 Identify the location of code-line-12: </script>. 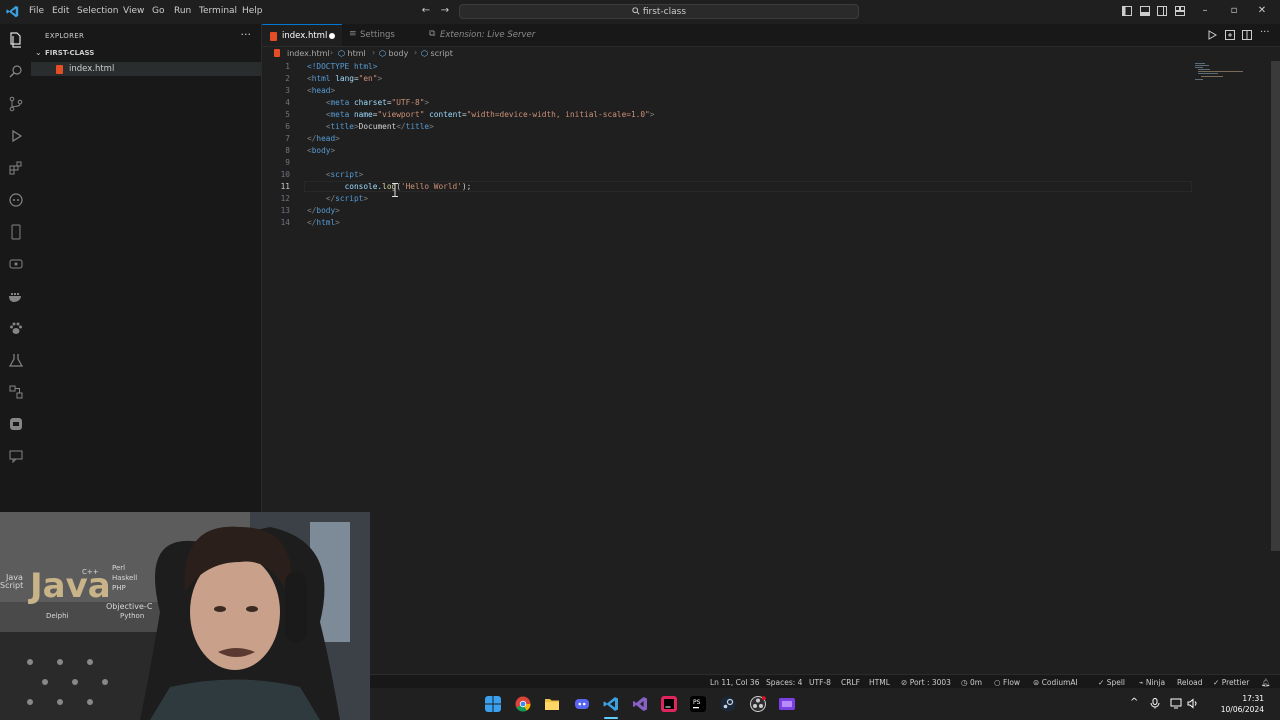
(347, 198).